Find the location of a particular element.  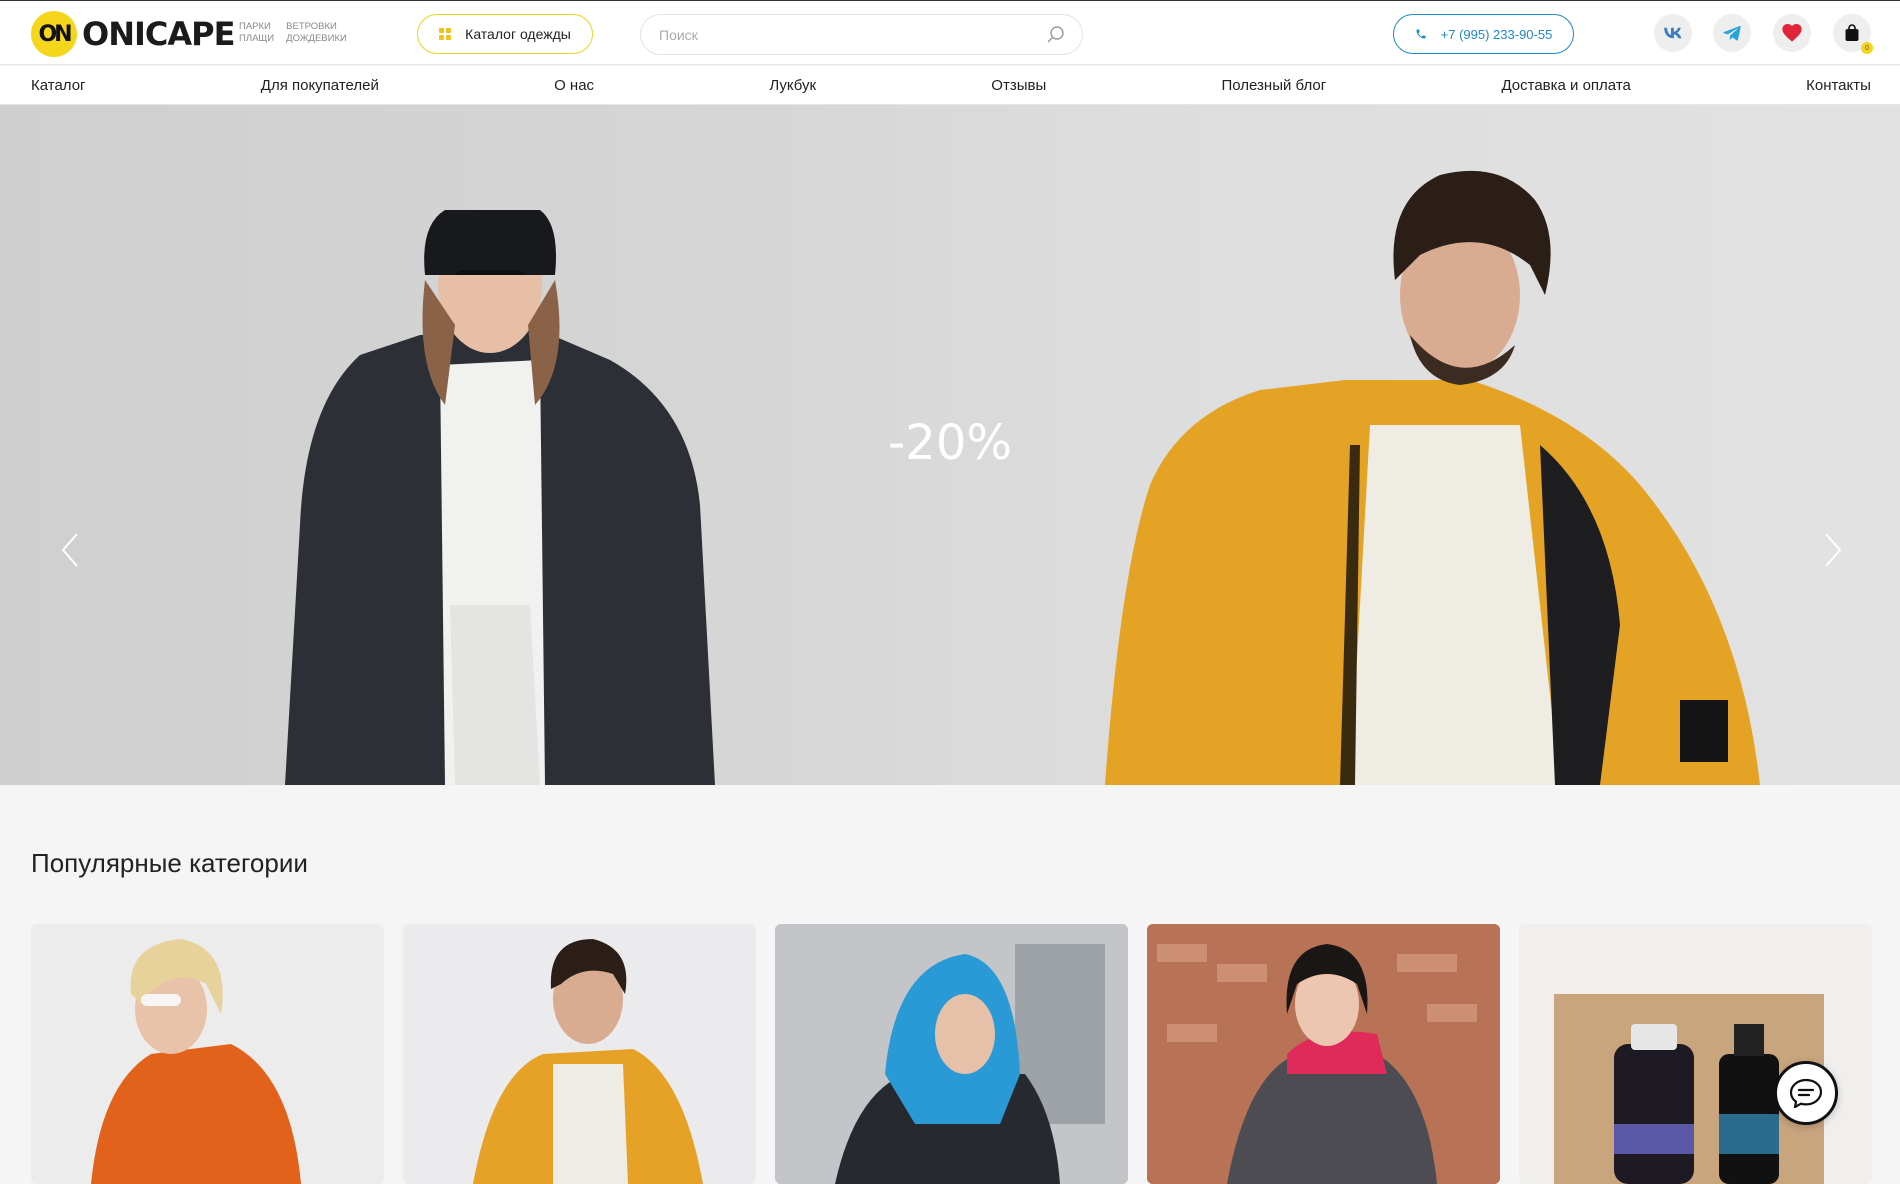

chat-widget-button is located at coordinates (1806, 1093).